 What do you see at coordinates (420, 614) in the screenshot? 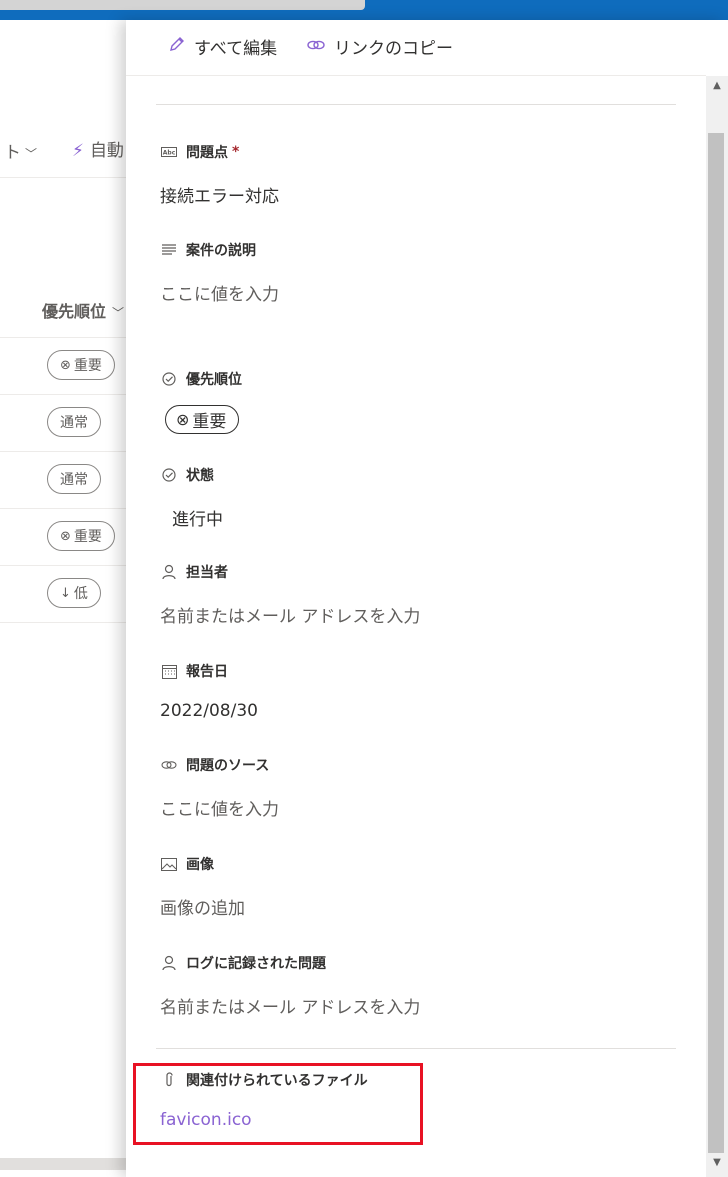
I see `assignee-input: 名前またはメール アドレスを入力` at bounding box center [420, 614].